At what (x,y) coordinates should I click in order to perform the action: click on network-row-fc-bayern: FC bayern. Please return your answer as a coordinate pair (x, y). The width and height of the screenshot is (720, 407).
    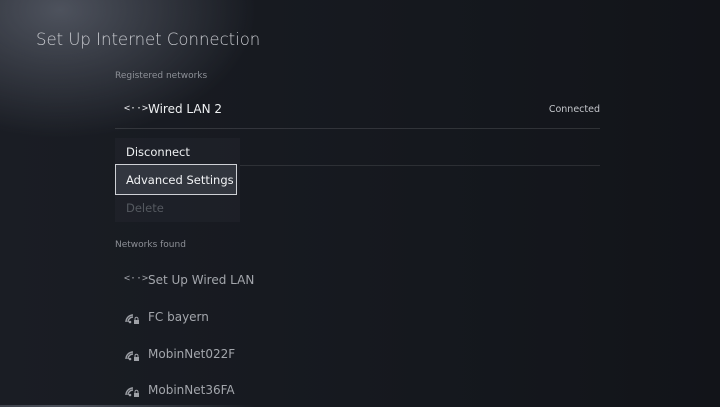
    Looking at the image, I should click on (357, 318).